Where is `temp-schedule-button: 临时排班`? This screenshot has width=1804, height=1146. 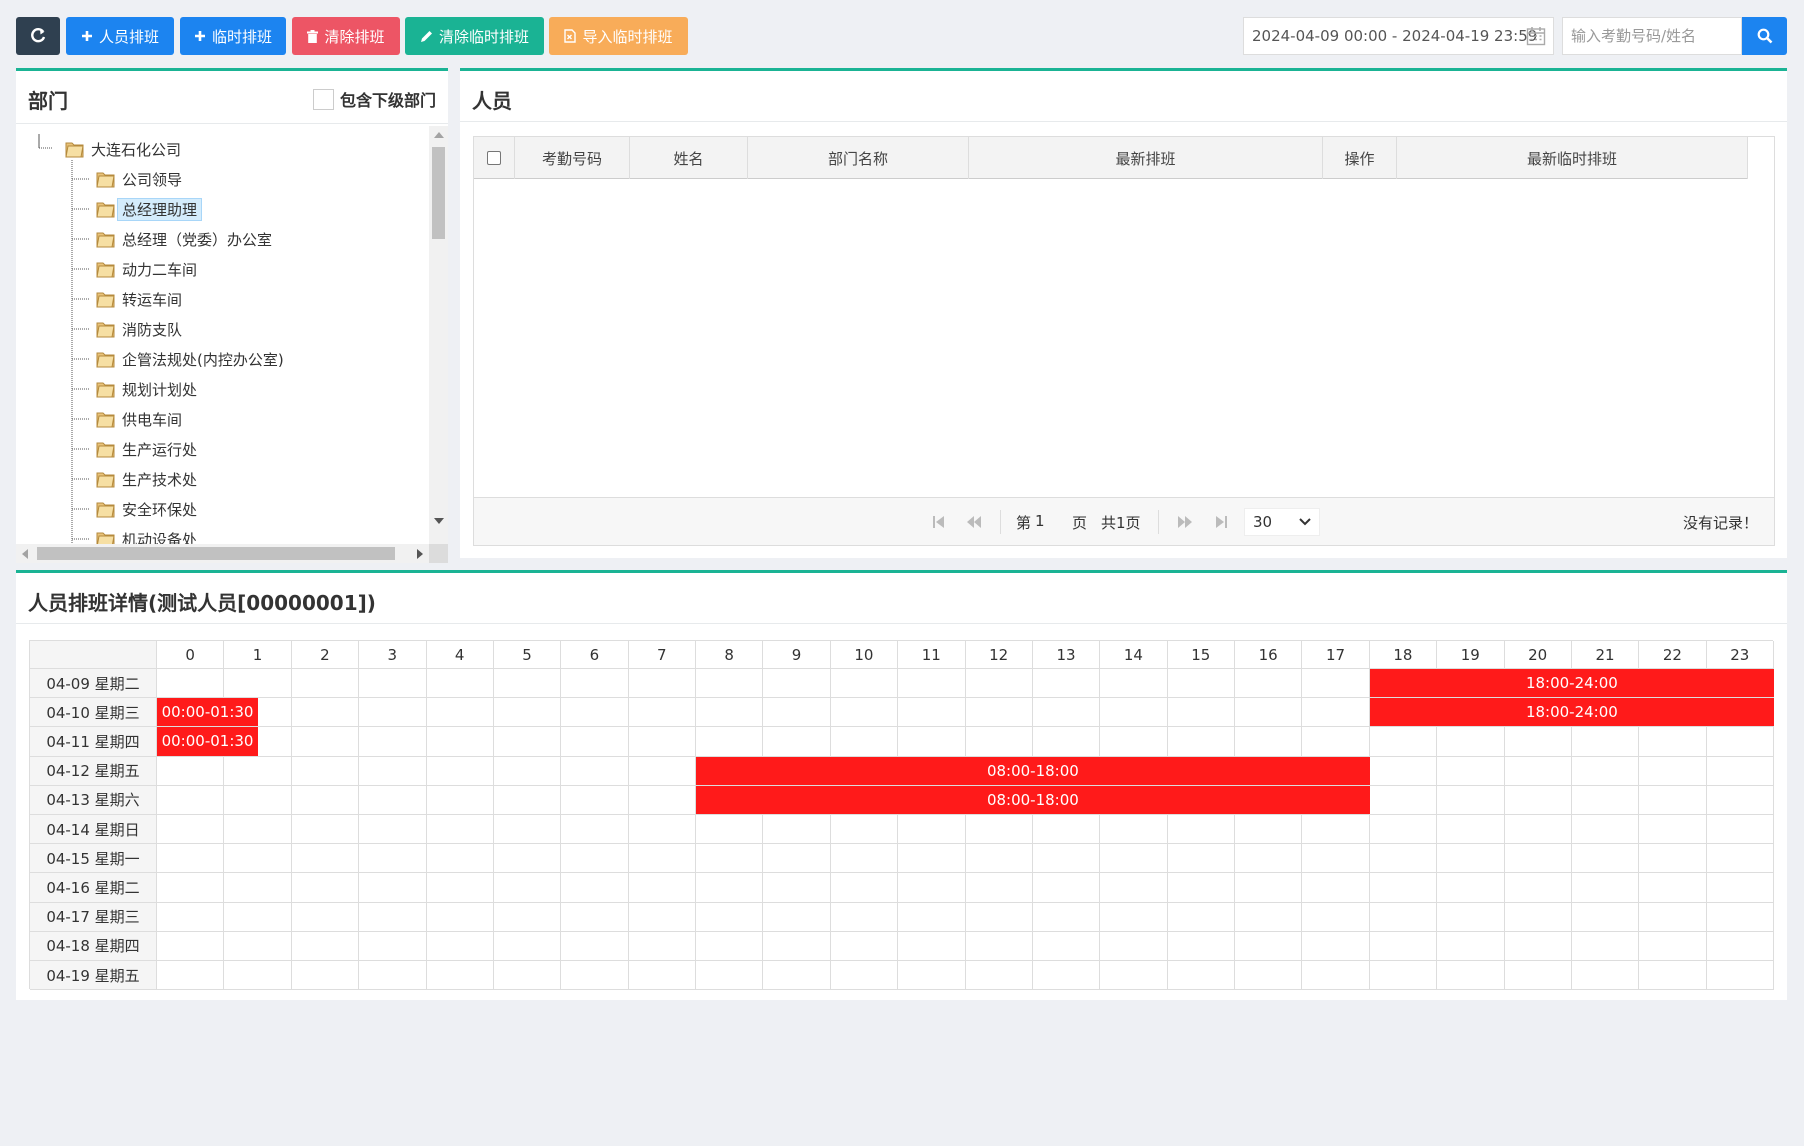 temp-schedule-button: 临时排班 is located at coordinates (233, 36).